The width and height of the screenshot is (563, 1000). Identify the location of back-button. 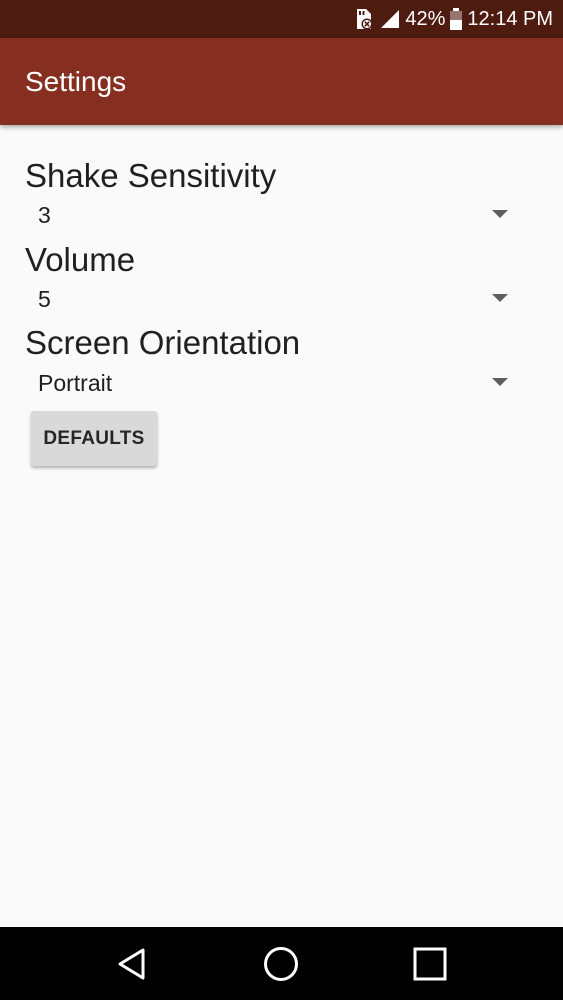
(132, 963).